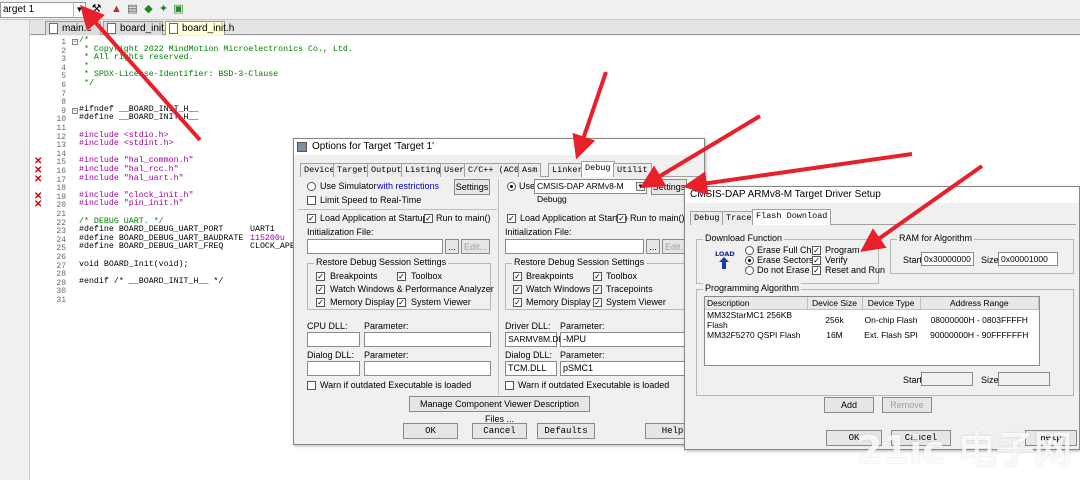 This screenshot has width=1080, height=480. I want to click on warn-outdated-checkbox-left, so click(311, 385).